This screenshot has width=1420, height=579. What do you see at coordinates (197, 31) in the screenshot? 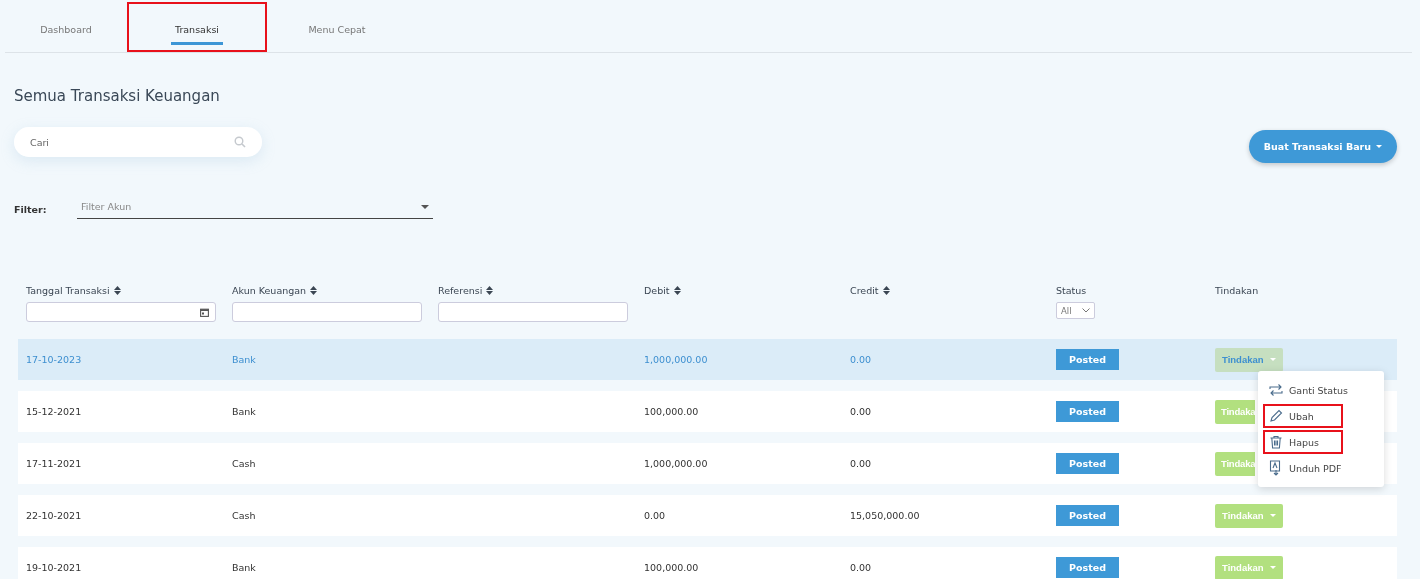
I see `tab: Transaksi` at bounding box center [197, 31].